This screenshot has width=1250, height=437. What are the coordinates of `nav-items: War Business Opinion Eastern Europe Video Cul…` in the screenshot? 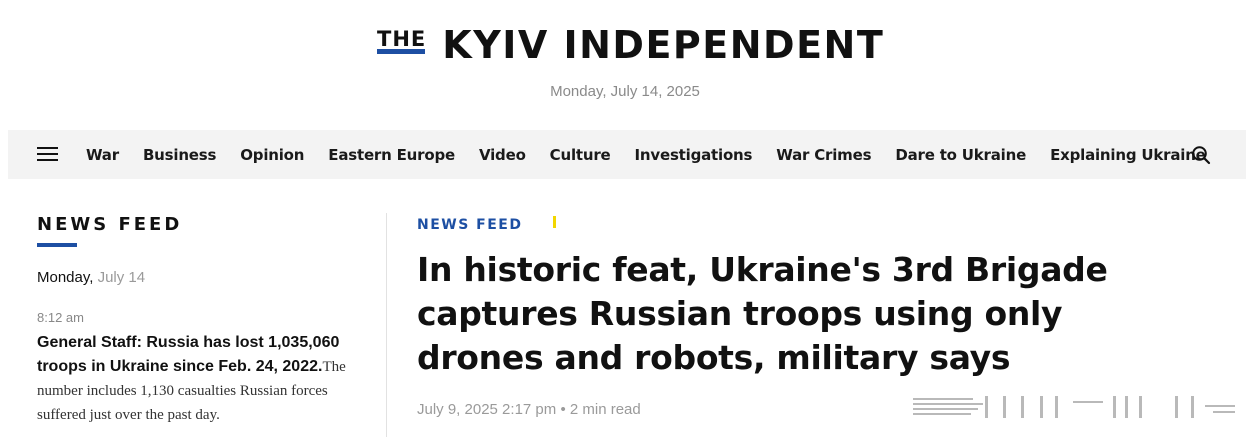 It's located at (646, 154).